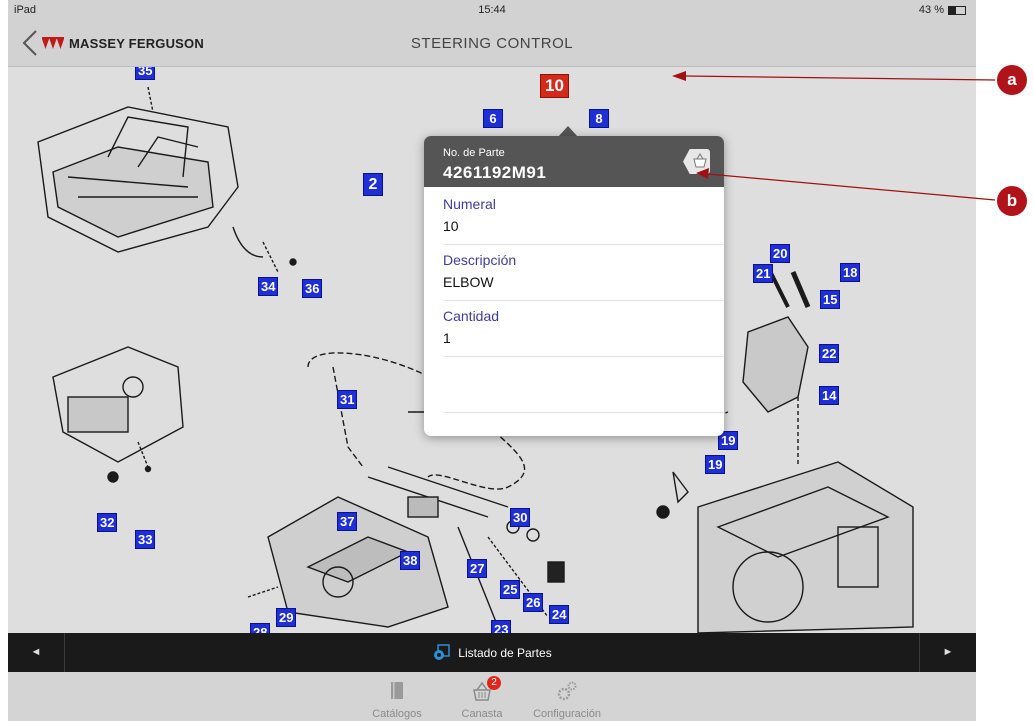  Describe the element at coordinates (957, 10) in the screenshot. I see `battery-icon` at that location.